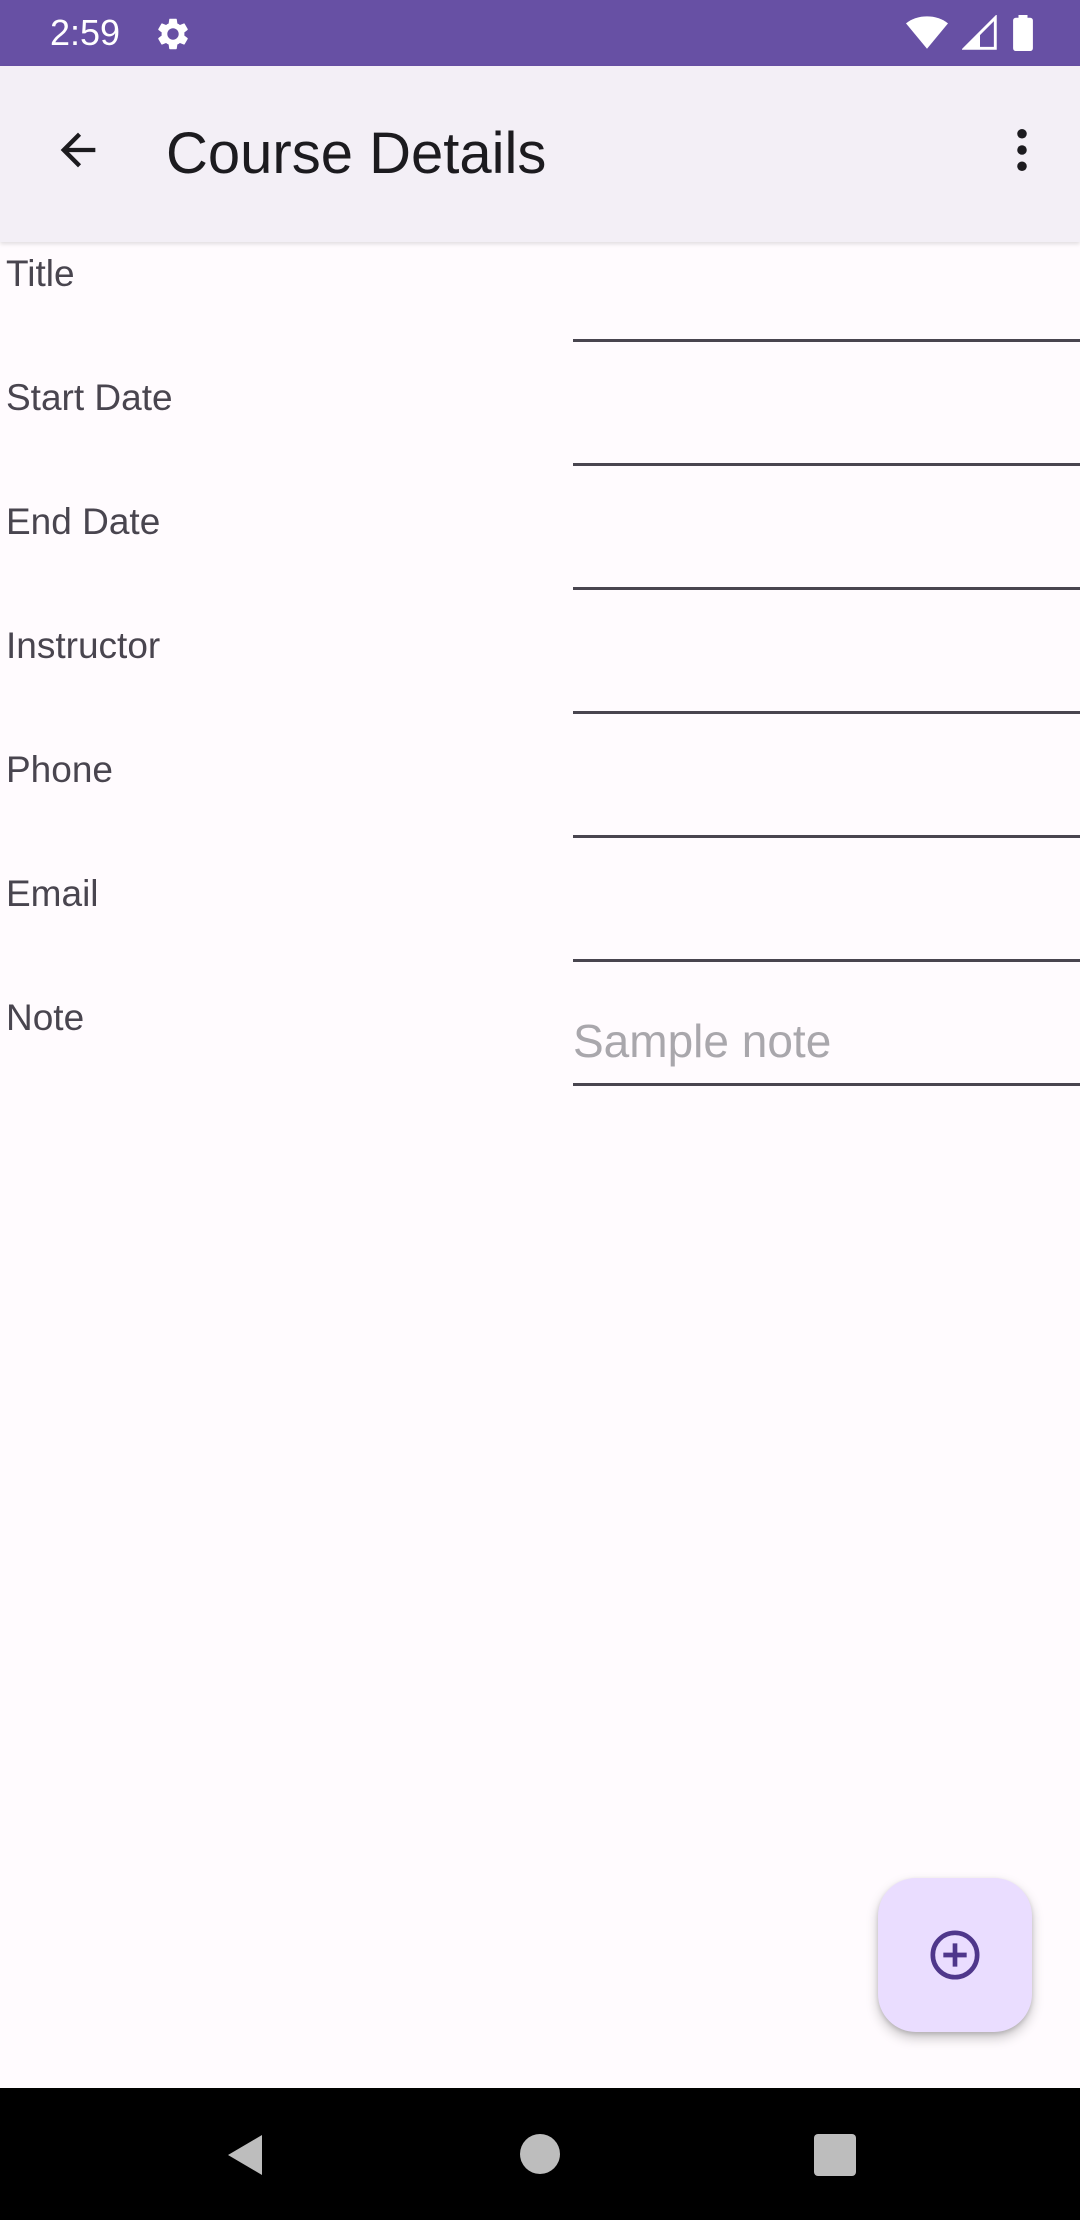 The width and height of the screenshot is (1080, 2220). I want to click on phone-row: Phone, so click(540, 800).